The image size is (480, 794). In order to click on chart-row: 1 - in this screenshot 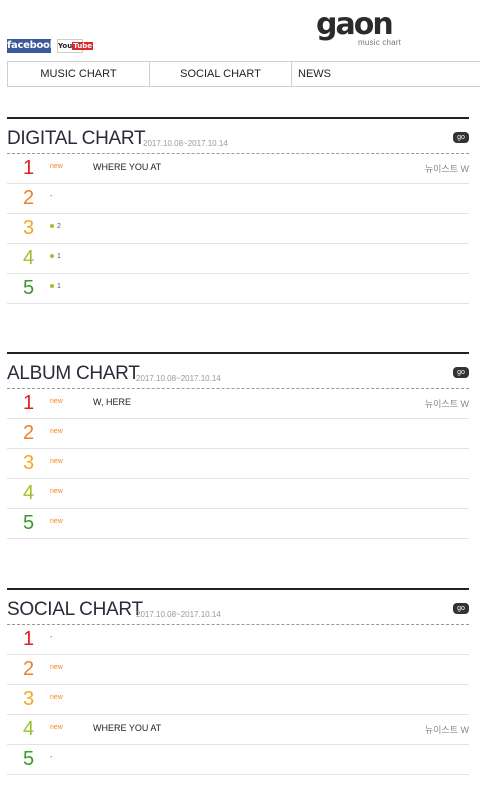, I will do `click(238, 640)`.